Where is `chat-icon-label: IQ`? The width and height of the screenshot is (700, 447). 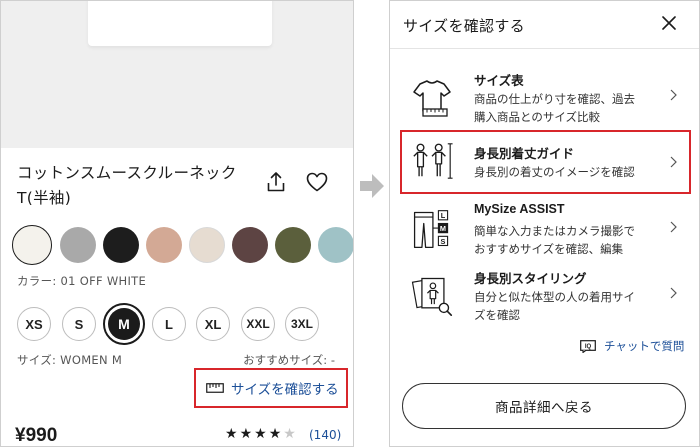
chat-icon-label: IQ is located at coordinates (588, 347).